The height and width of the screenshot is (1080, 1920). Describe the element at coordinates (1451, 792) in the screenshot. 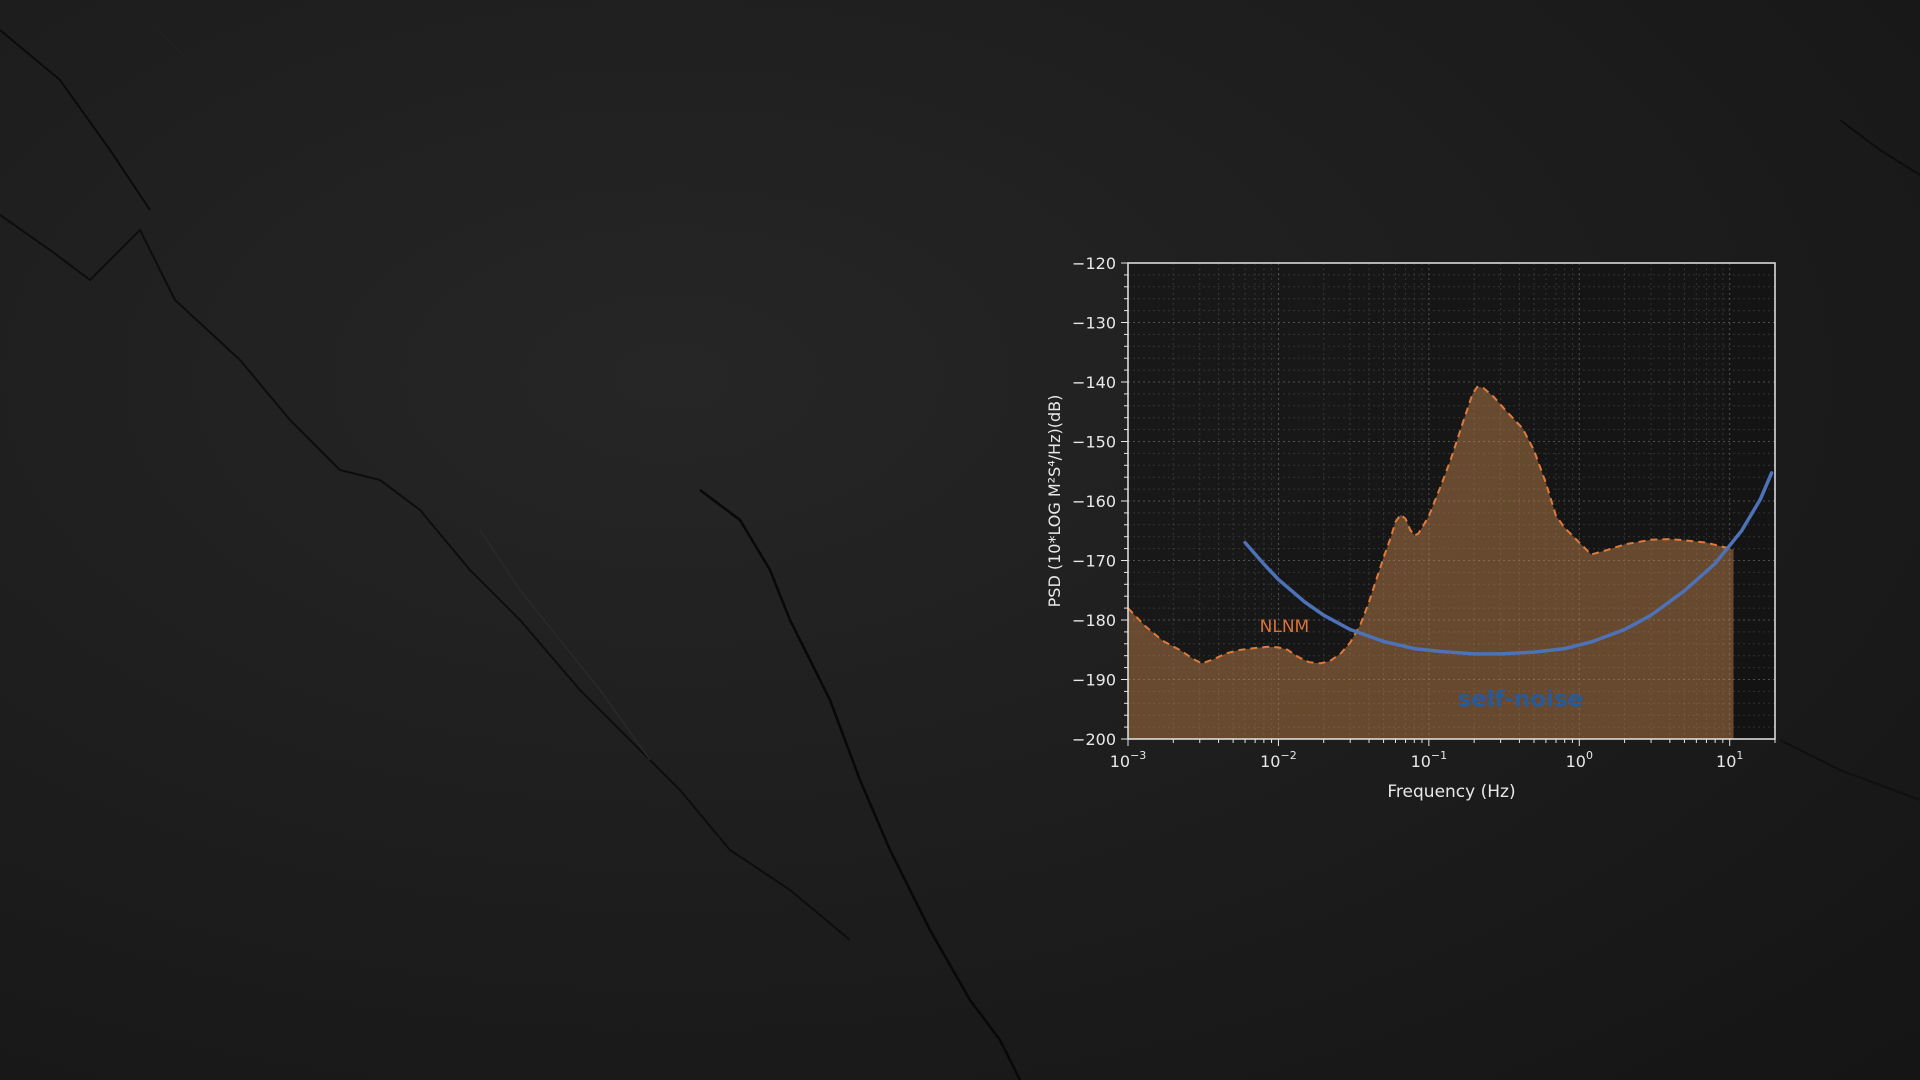

I see `x-axis-label: Frequency (Hz)` at that location.